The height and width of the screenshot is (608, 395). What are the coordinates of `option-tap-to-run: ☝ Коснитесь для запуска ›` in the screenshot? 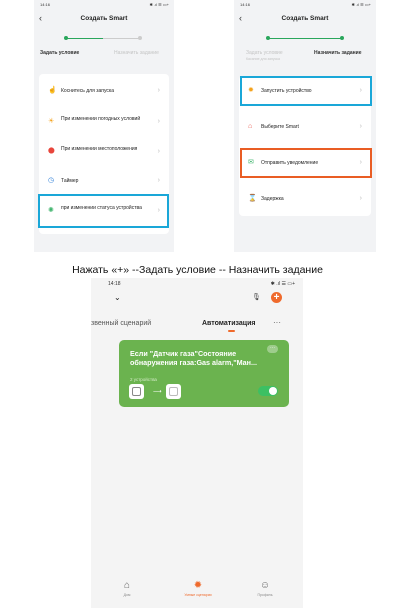 It's located at (104, 91).